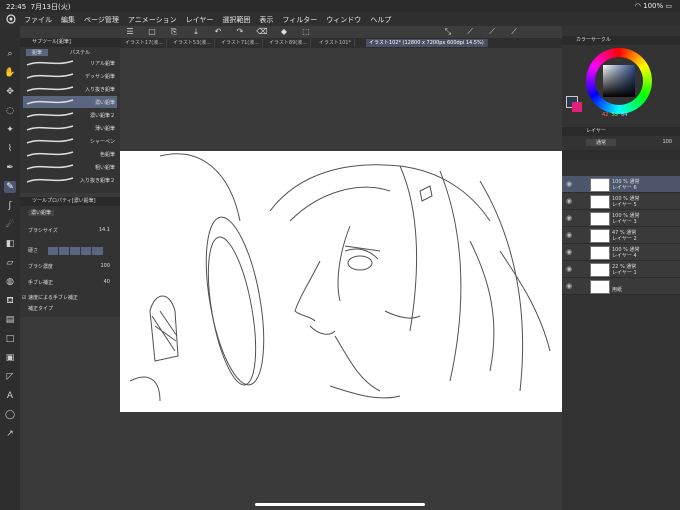  I want to click on stabilization-value: 40, so click(107, 282).